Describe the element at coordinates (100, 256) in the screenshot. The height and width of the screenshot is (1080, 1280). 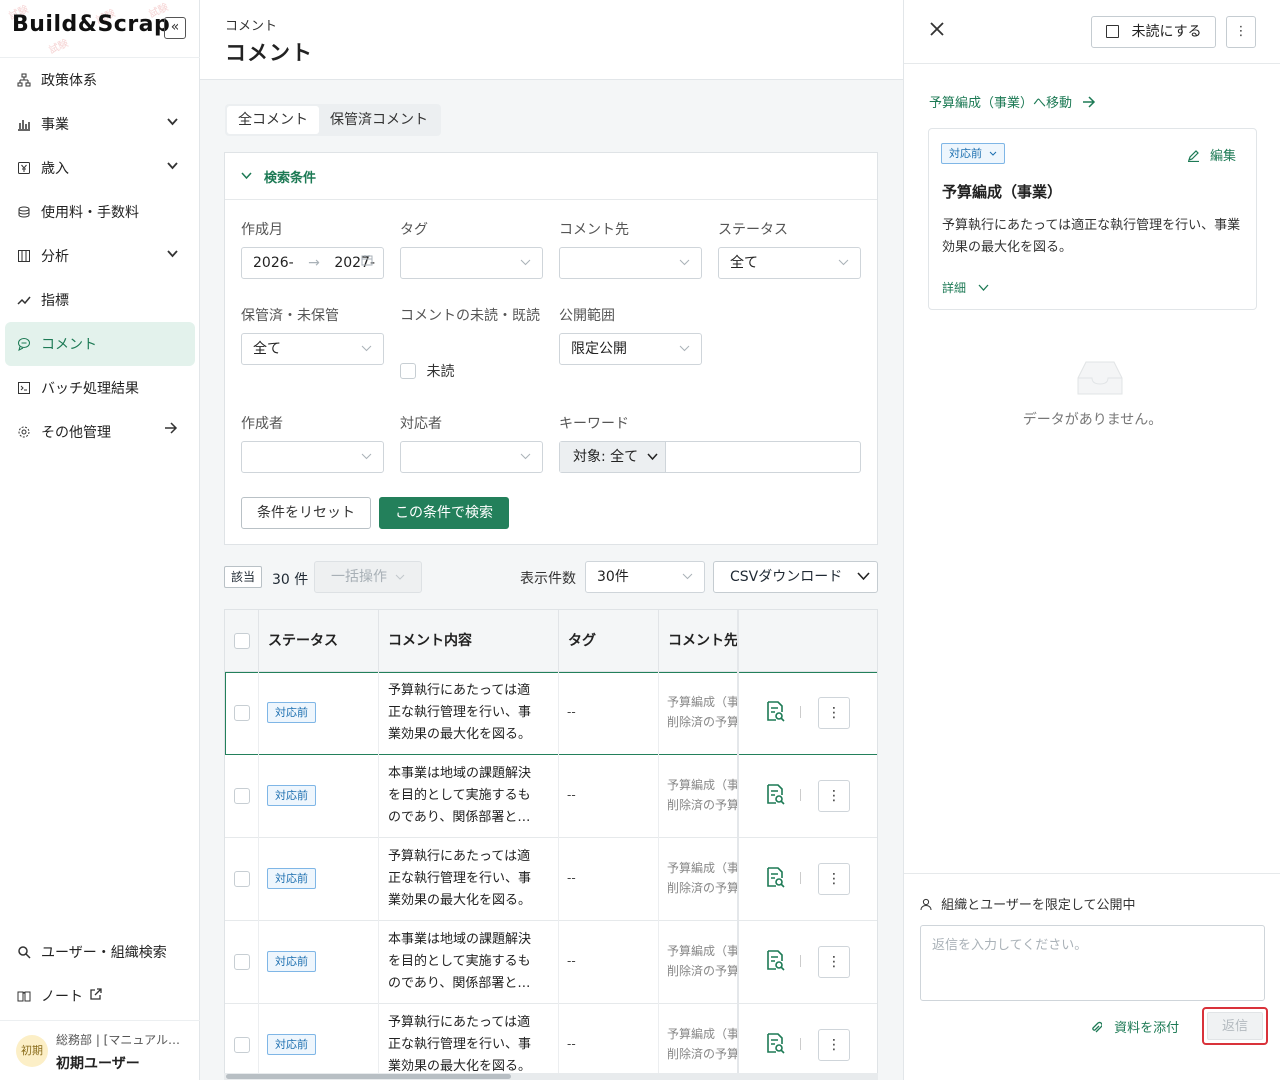
I see `sidebar-item-analysis: 分析` at that location.